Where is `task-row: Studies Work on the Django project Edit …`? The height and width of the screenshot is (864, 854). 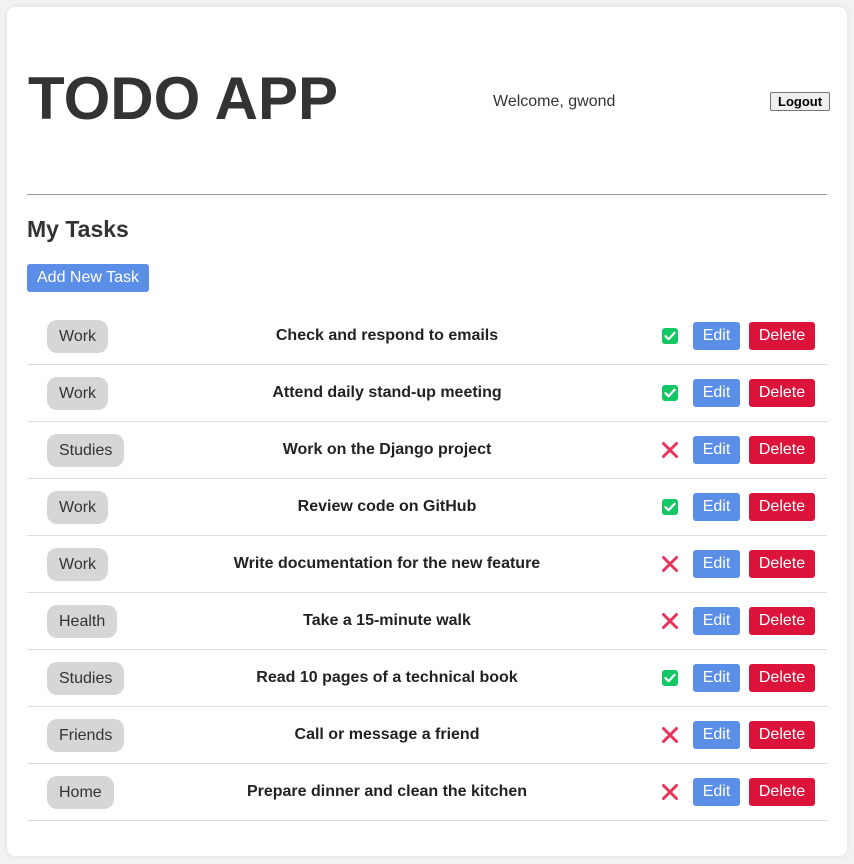
task-row: Studies Work on the Django project Edit … is located at coordinates (427, 450).